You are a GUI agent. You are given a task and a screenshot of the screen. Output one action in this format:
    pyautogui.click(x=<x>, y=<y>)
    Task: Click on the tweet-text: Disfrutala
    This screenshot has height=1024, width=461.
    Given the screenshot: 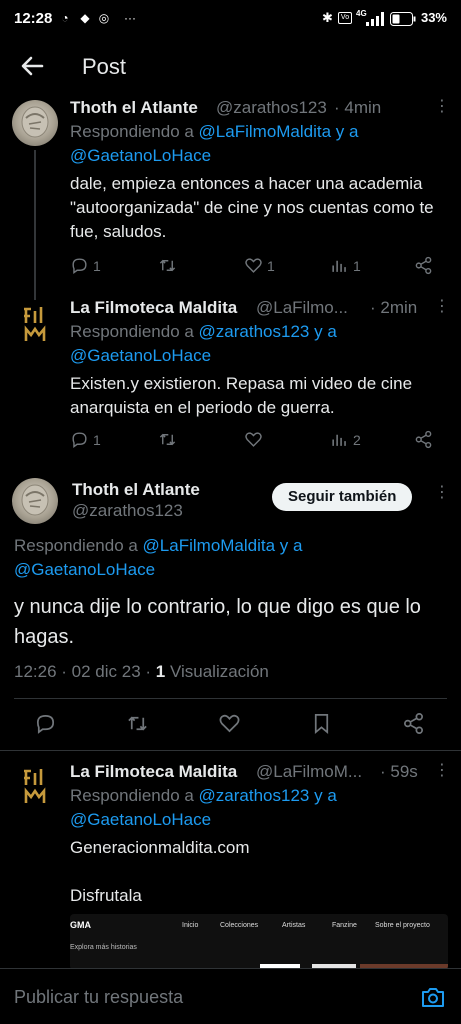 What is the action you would take?
    pyautogui.click(x=106, y=895)
    